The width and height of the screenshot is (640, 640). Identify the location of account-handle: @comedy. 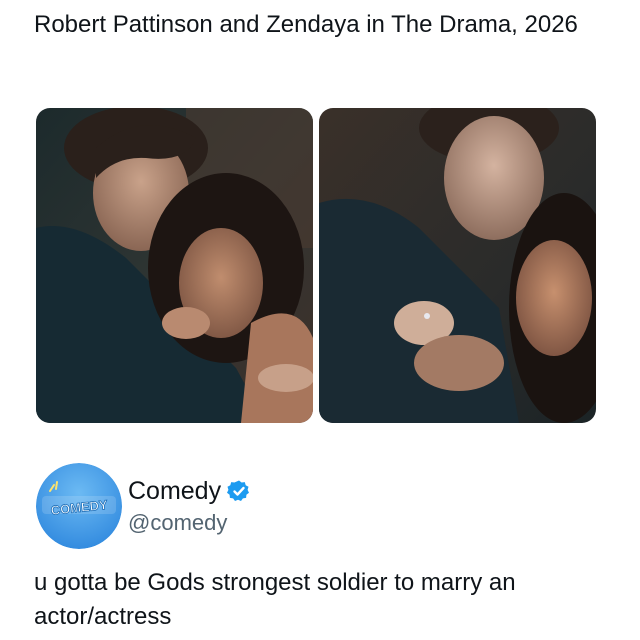
(177, 523).